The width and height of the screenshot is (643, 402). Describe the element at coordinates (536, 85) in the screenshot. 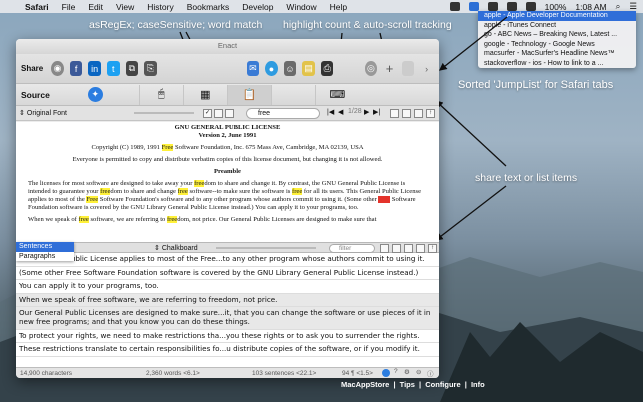

I see `annotation-jumplist: Sorted 'JumpList' for Safari tabs` at that location.